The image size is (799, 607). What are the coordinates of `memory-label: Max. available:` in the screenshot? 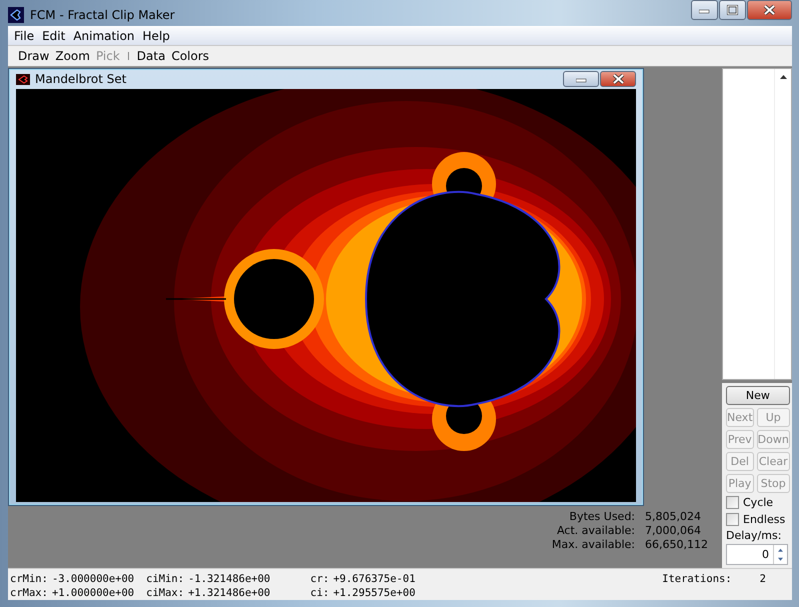 It's located at (594, 545).